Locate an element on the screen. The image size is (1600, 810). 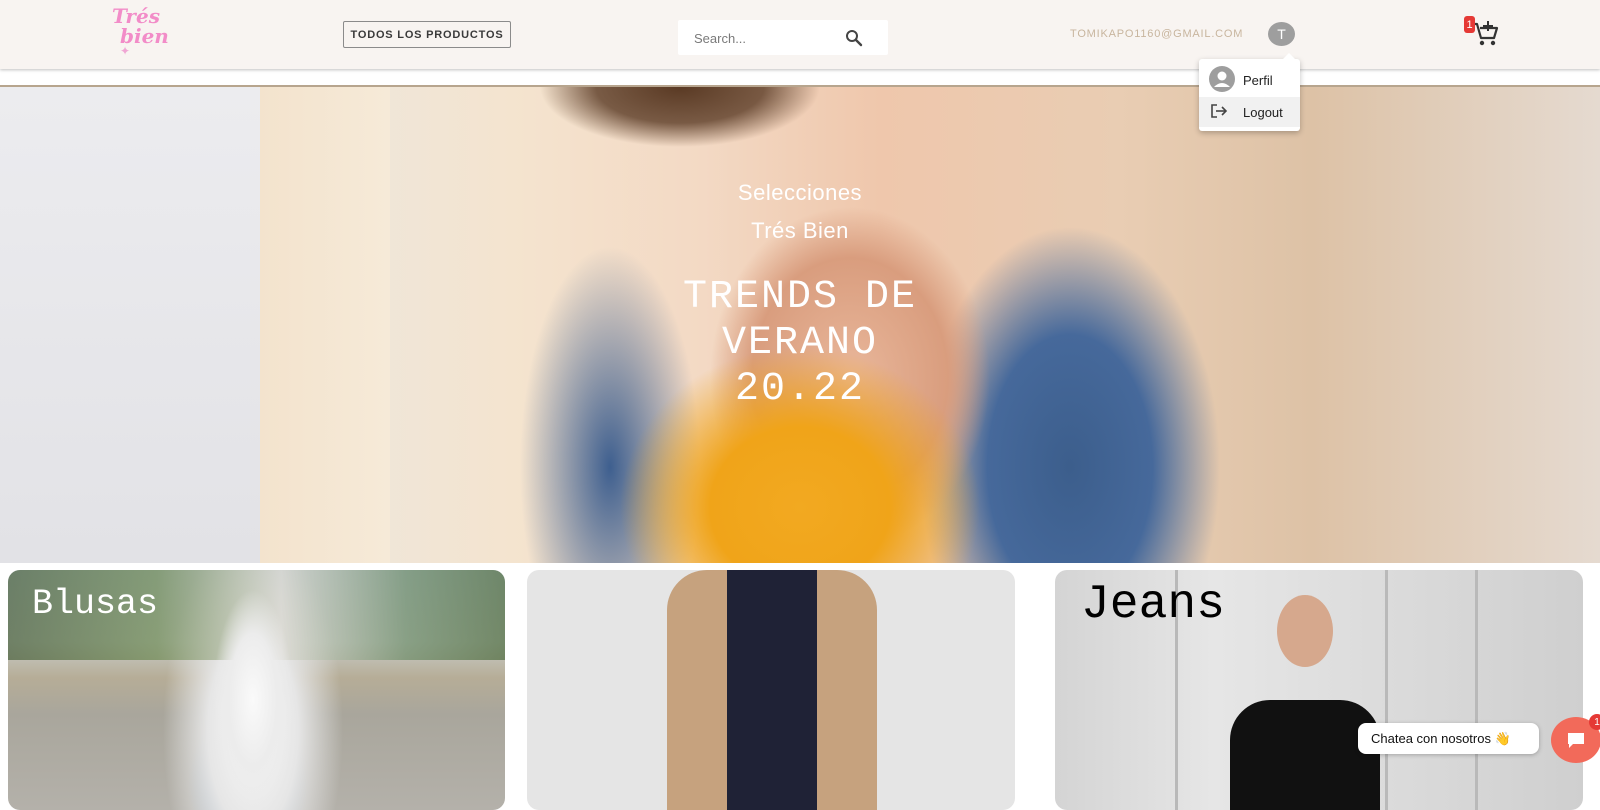
chat-icon is located at coordinates (1576, 740).